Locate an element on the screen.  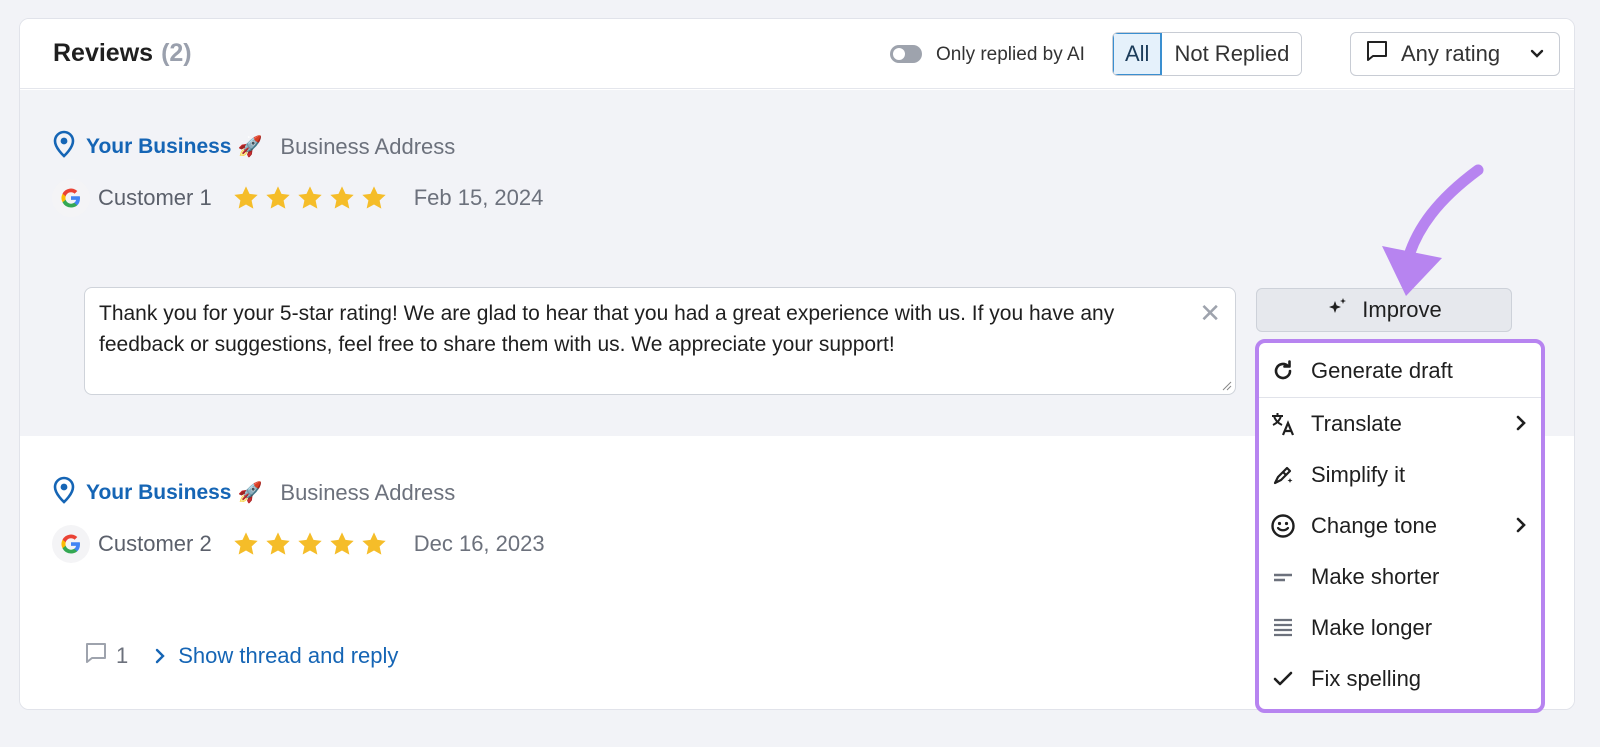
smile-icon is located at coordinates (1283, 526).